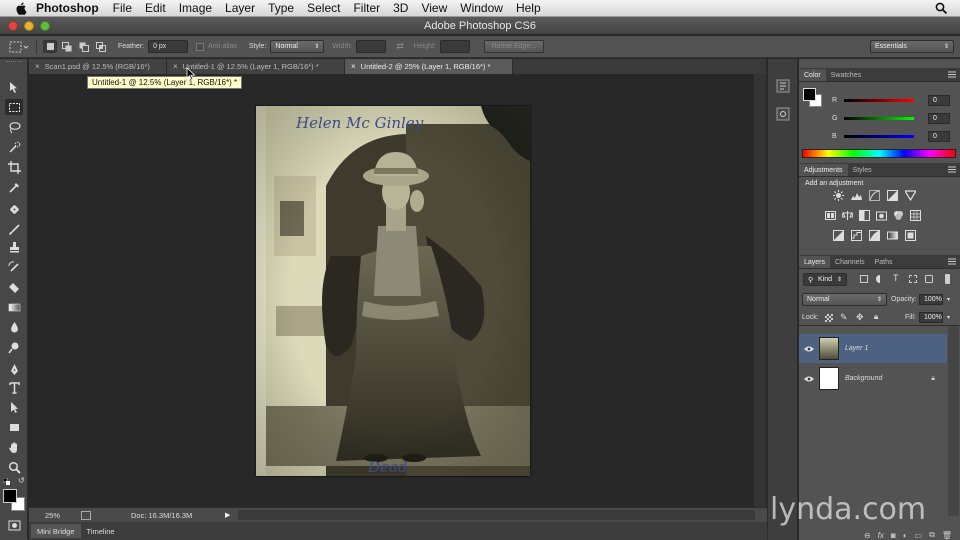 This screenshot has height=540, width=960. I want to click on eraser-tool-icon, so click(14, 287).